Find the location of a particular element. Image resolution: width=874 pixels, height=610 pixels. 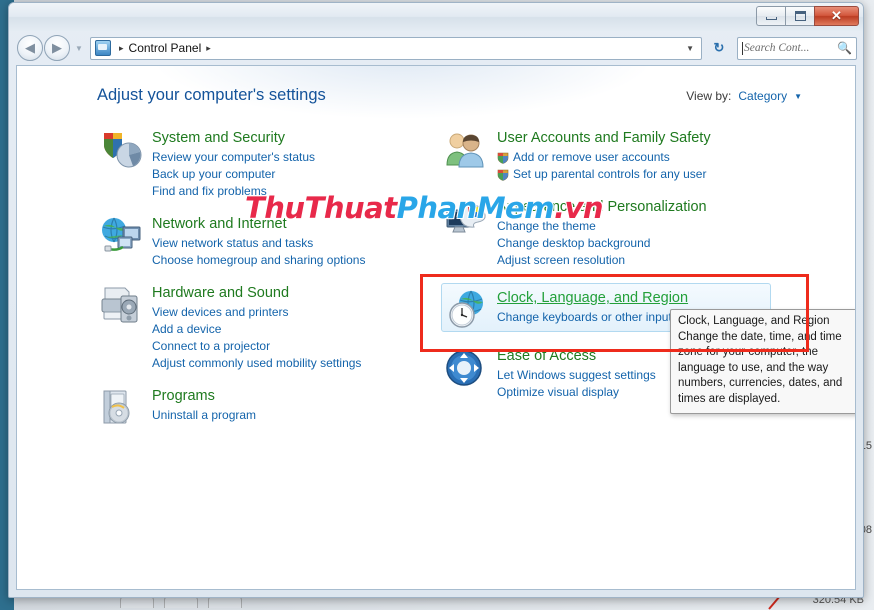

category-link: Set up parental controls for any user is located at coordinates (639, 174).